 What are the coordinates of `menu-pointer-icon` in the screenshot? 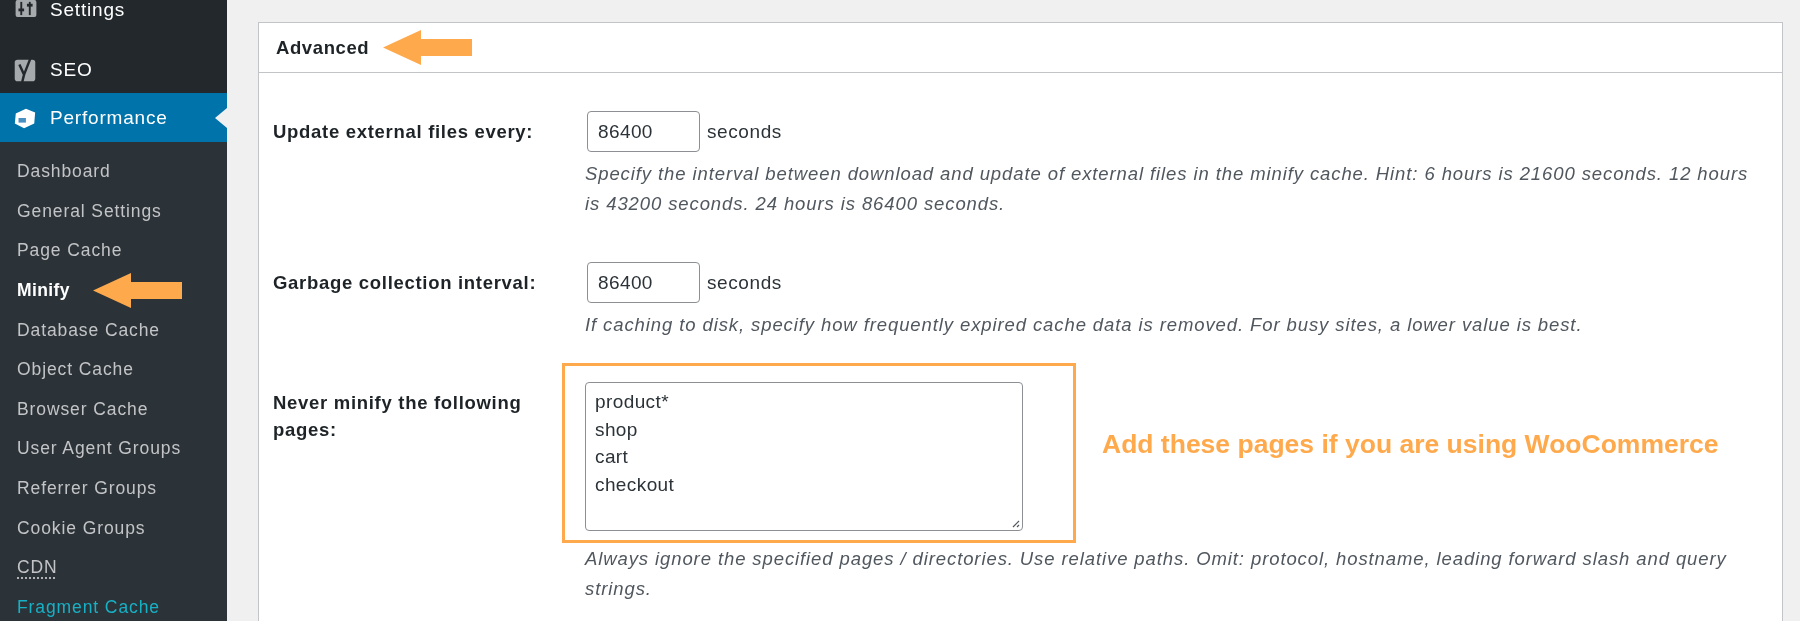 It's located at (221, 118).